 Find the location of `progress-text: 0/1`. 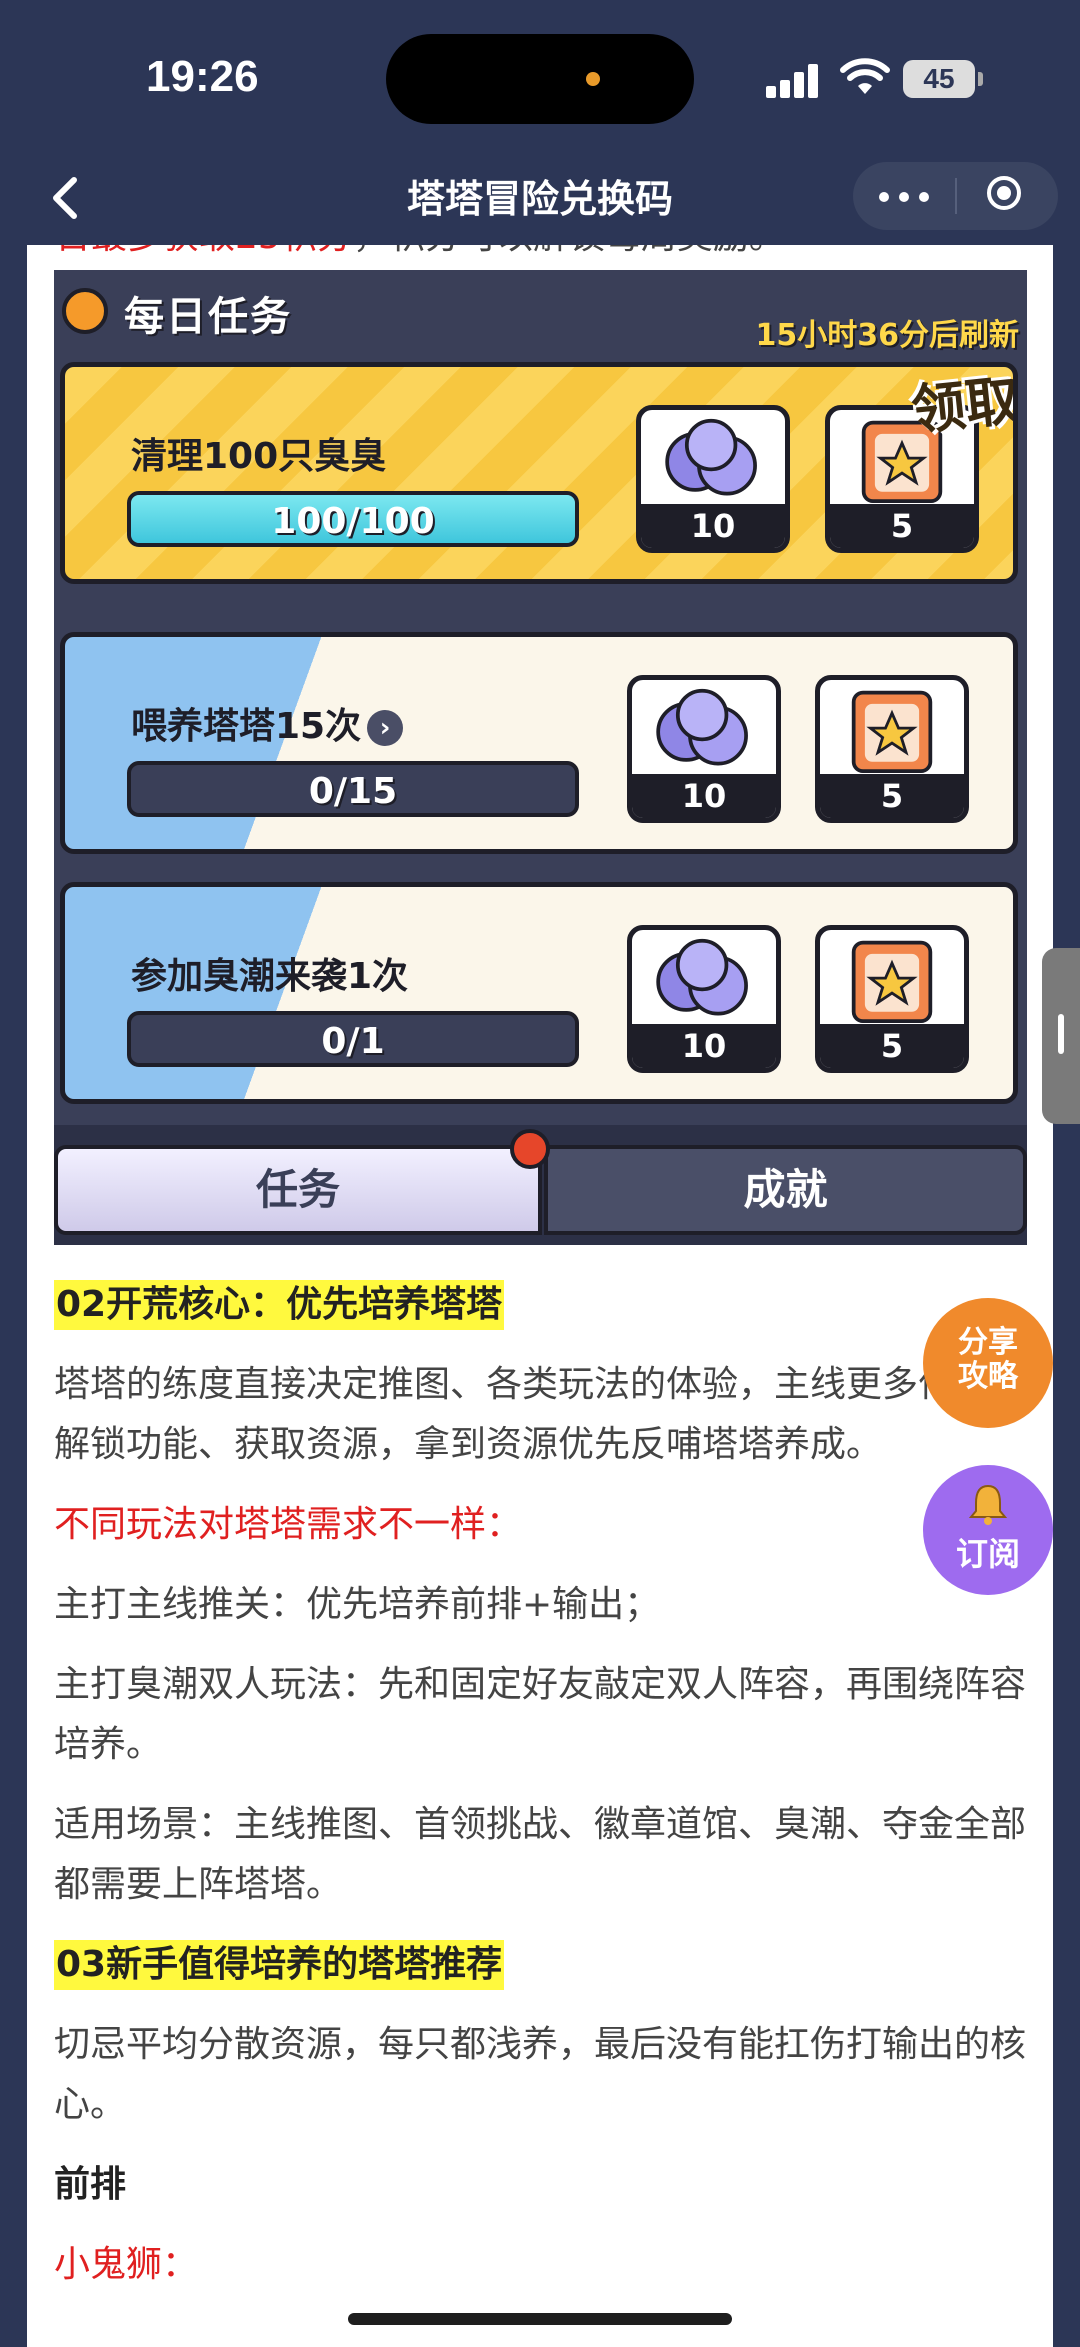

progress-text: 0/1 is located at coordinates (353, 1041).